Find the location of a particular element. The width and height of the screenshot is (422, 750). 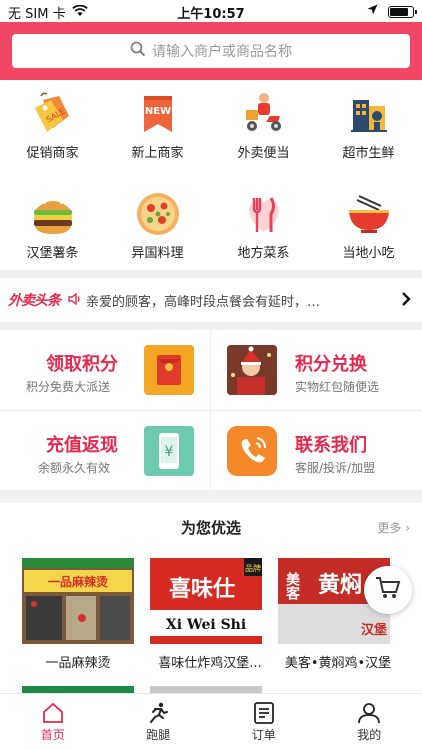

shop-name: 美客•黄焖鸡•汉堡 is located at coordinates (338, 663).